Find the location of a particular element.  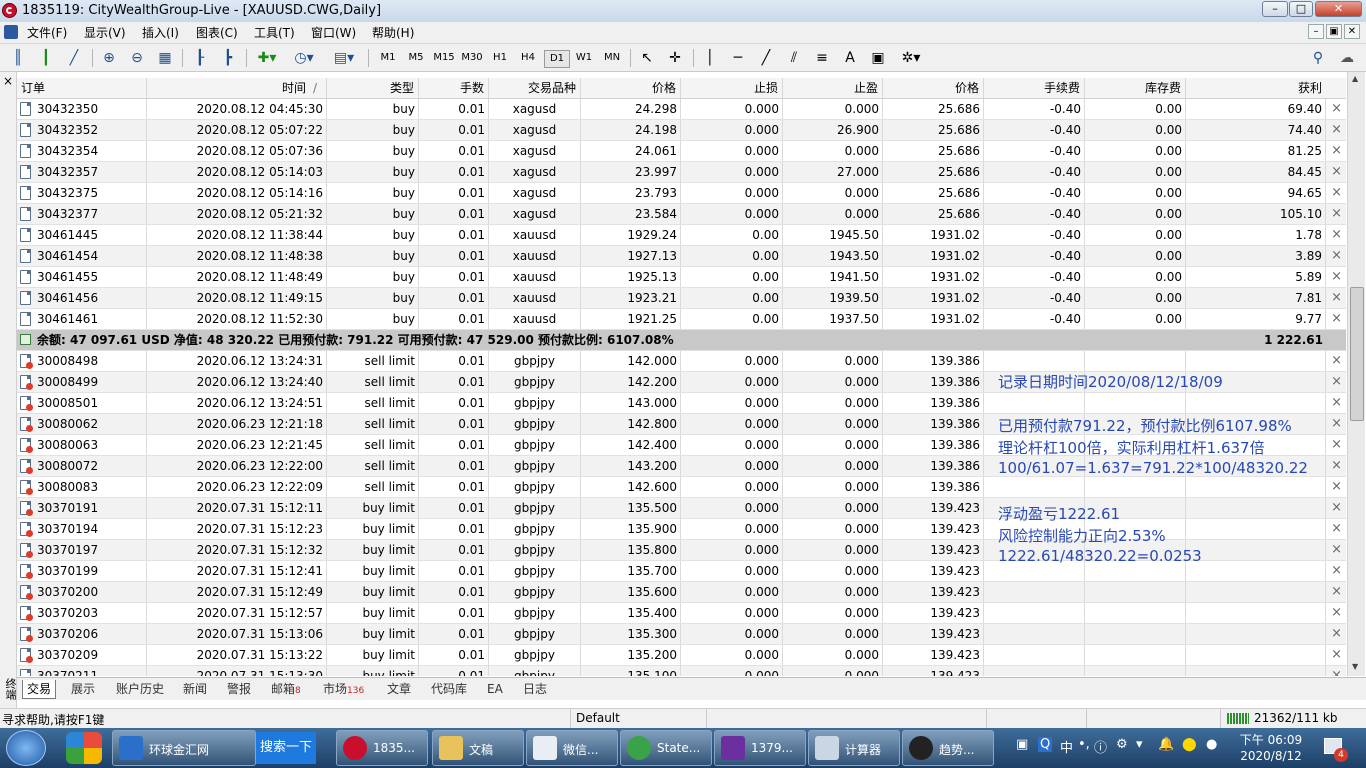

menu-help: 帮助(H) is located at coordinates (393, 32).